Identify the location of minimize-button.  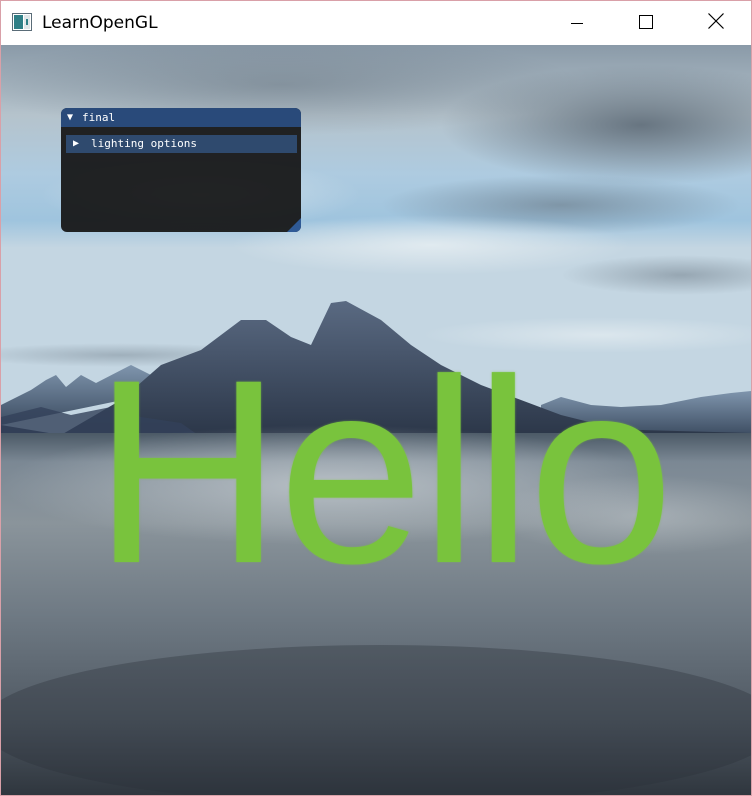
(577, 23).